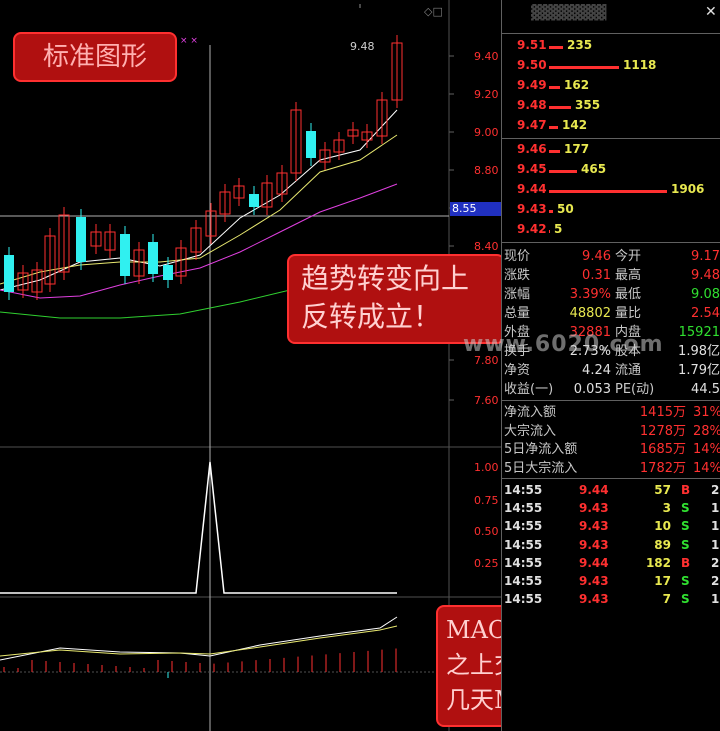 This screenshot has height=731, width=720. Describe the element at coordinates (529, 389) in the screenshot. I see `quote-label: 收益(一)` at that location.